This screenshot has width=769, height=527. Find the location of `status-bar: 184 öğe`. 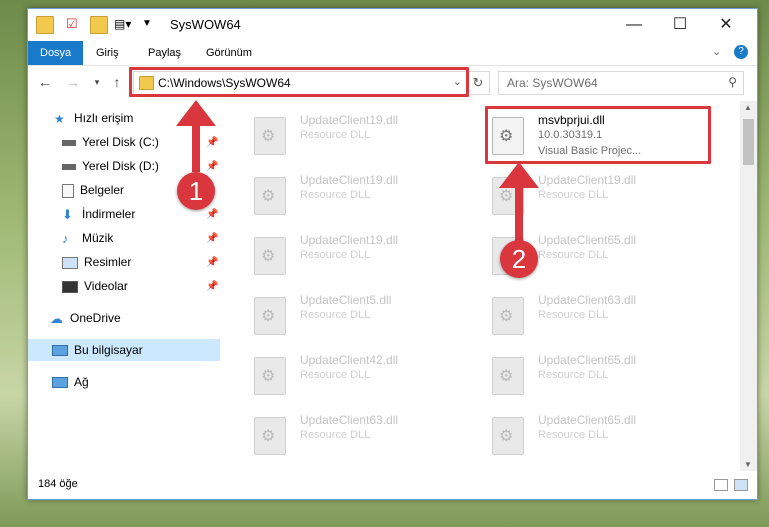

status-bar: 184 öğe is located at coordinates (392, 485).